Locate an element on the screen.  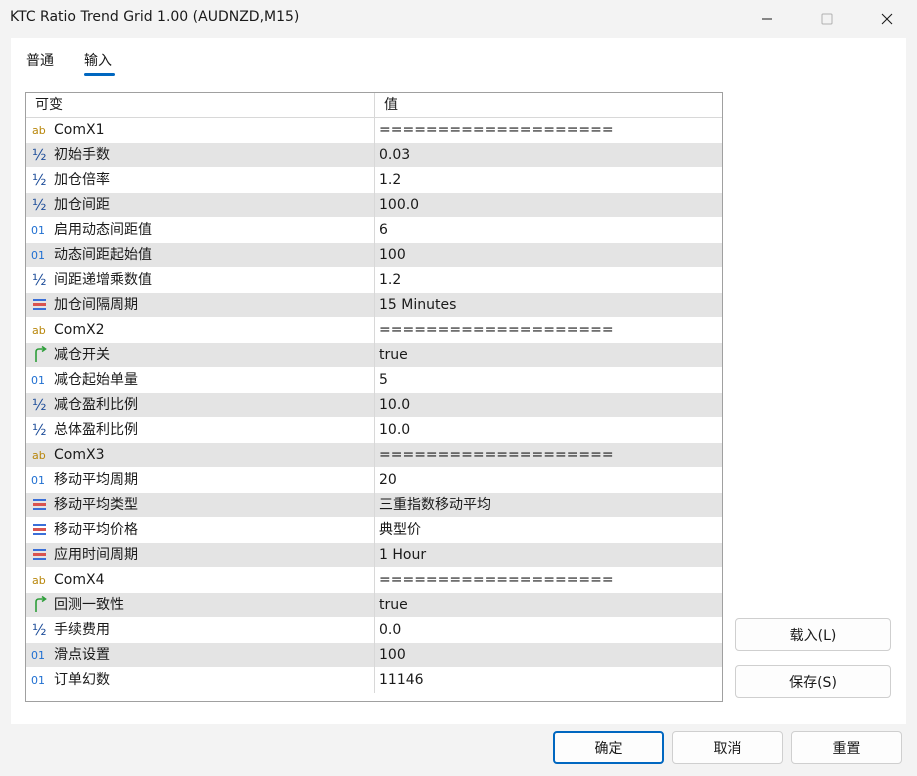
row-name: 动态间距起始值 is located at coordinates (103, 255).